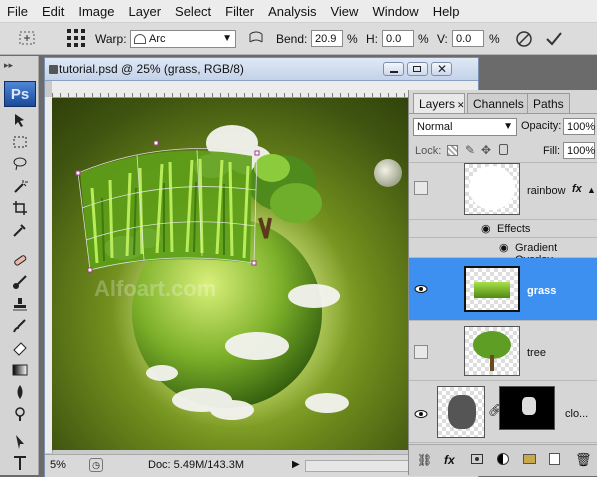 The height and width of the screenshot is (477, 597). I want to click on tab-paths-label: Paths, so click(548, 104).